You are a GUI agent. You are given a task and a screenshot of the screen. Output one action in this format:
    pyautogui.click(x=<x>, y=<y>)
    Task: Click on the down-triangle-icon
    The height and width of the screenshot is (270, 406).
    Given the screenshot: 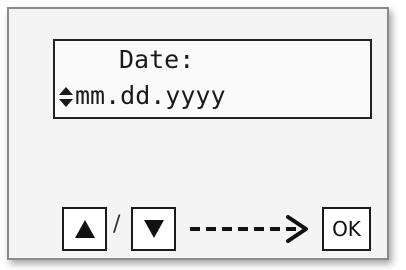 What is the action you would take?
    pyautogui.click(x=153, y=229)
    